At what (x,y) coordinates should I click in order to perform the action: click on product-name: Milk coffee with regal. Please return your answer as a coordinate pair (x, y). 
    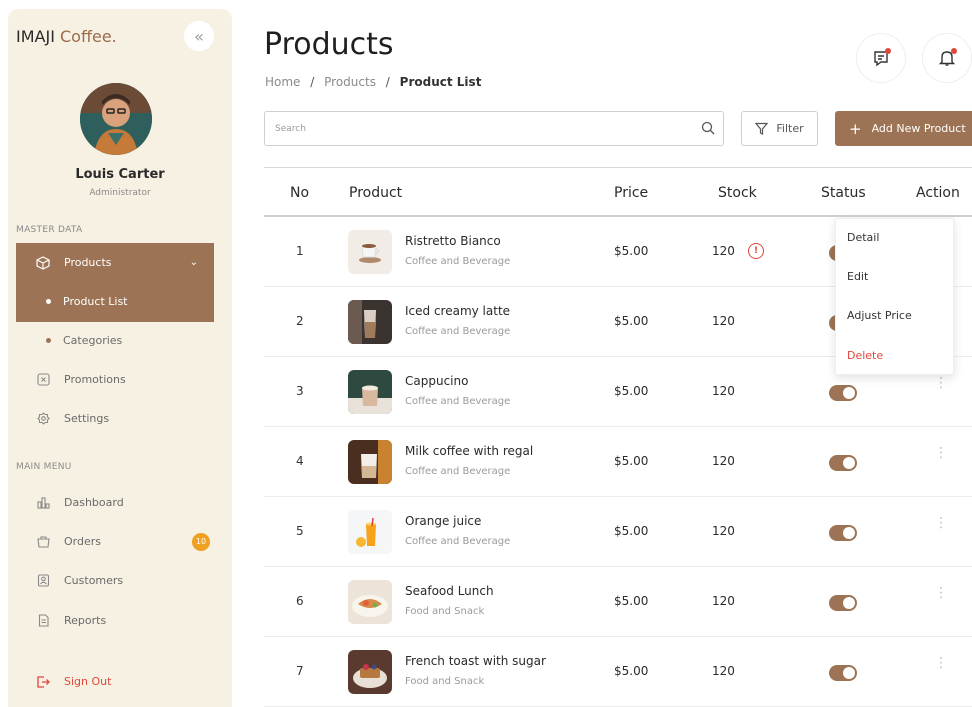
    Looking at the image, I should click on (469, 451).